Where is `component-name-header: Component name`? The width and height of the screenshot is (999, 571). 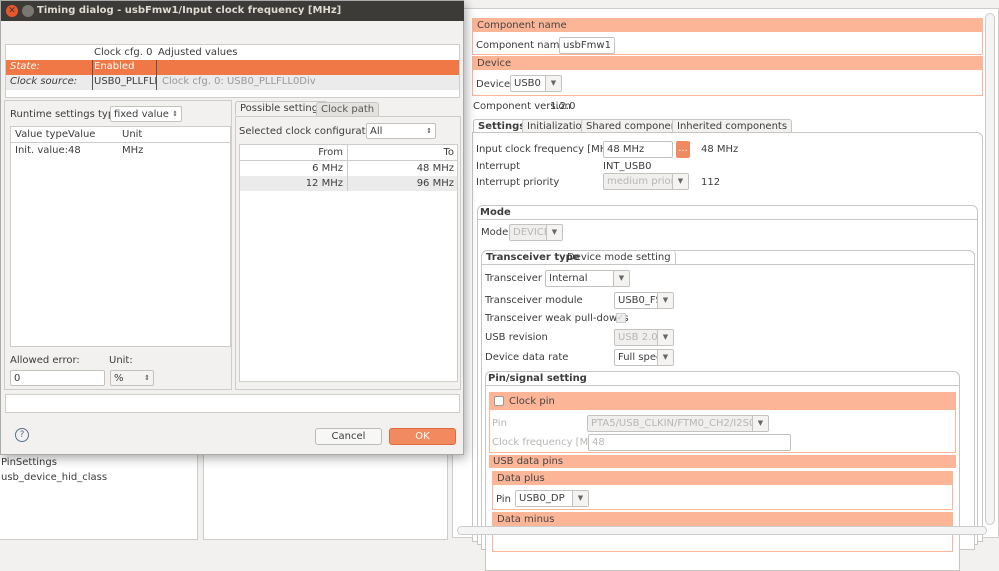 component-name-header: Component name is located at coordinates (727, 25).